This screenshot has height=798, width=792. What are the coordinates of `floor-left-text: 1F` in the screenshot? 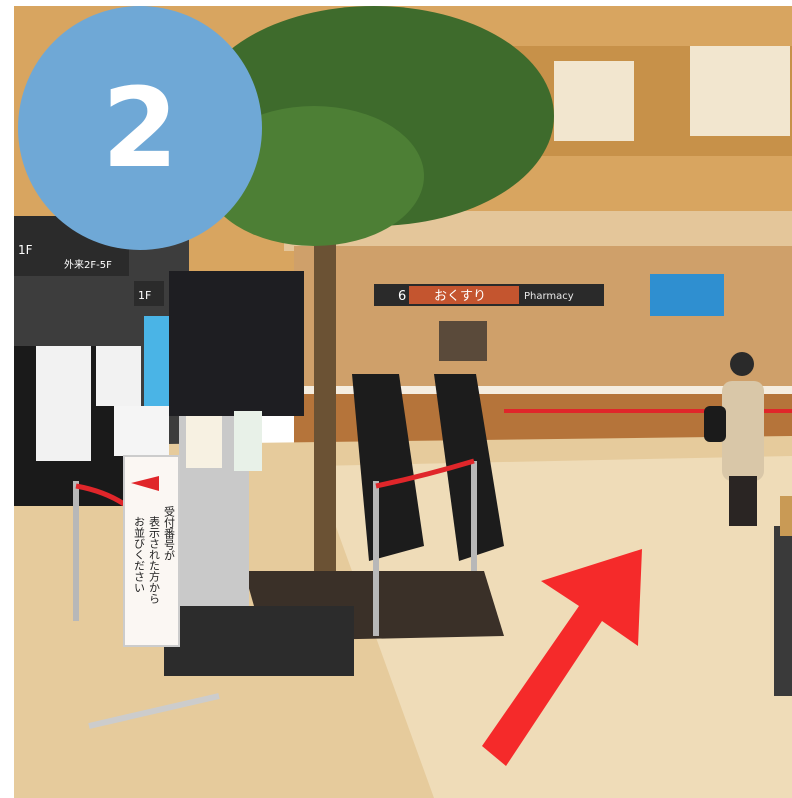 It's located at (25, 250).